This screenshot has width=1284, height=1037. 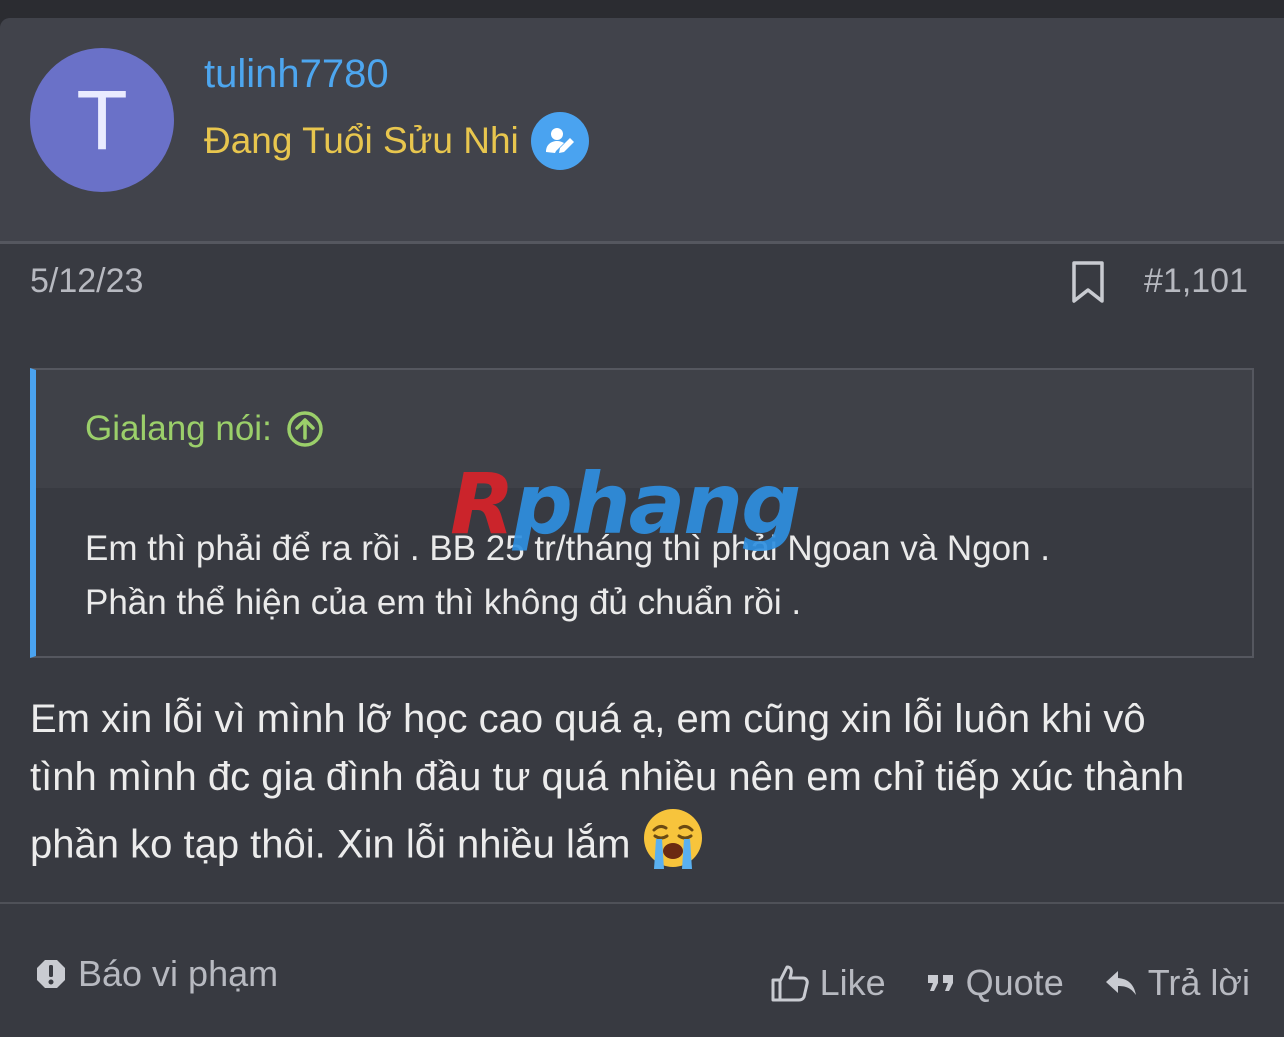 What do you see at coordinates (1198, 982) in the screenshot?
I see `reply-label: Trả lời` at bounding box center [1198, 982].